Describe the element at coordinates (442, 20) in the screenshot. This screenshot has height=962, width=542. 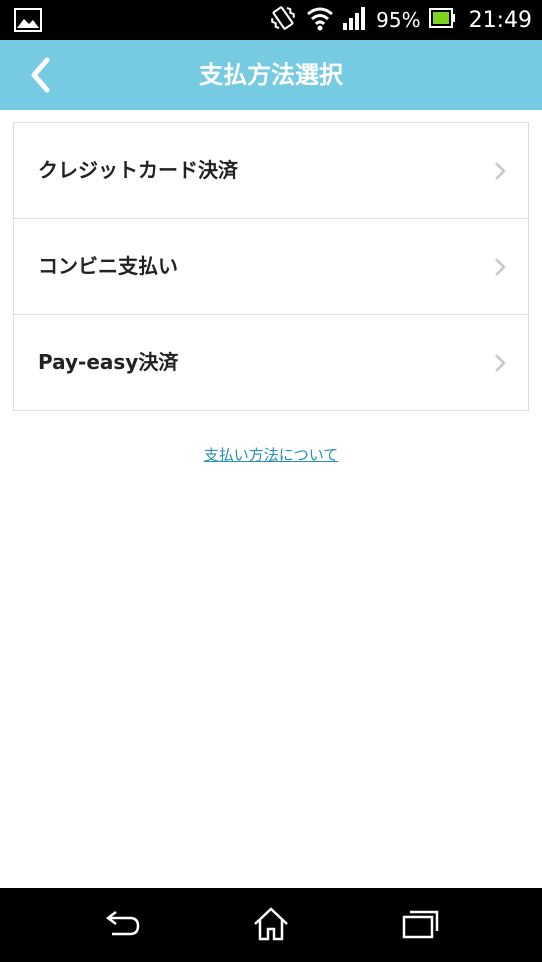
I see `battery-icon` at that location.